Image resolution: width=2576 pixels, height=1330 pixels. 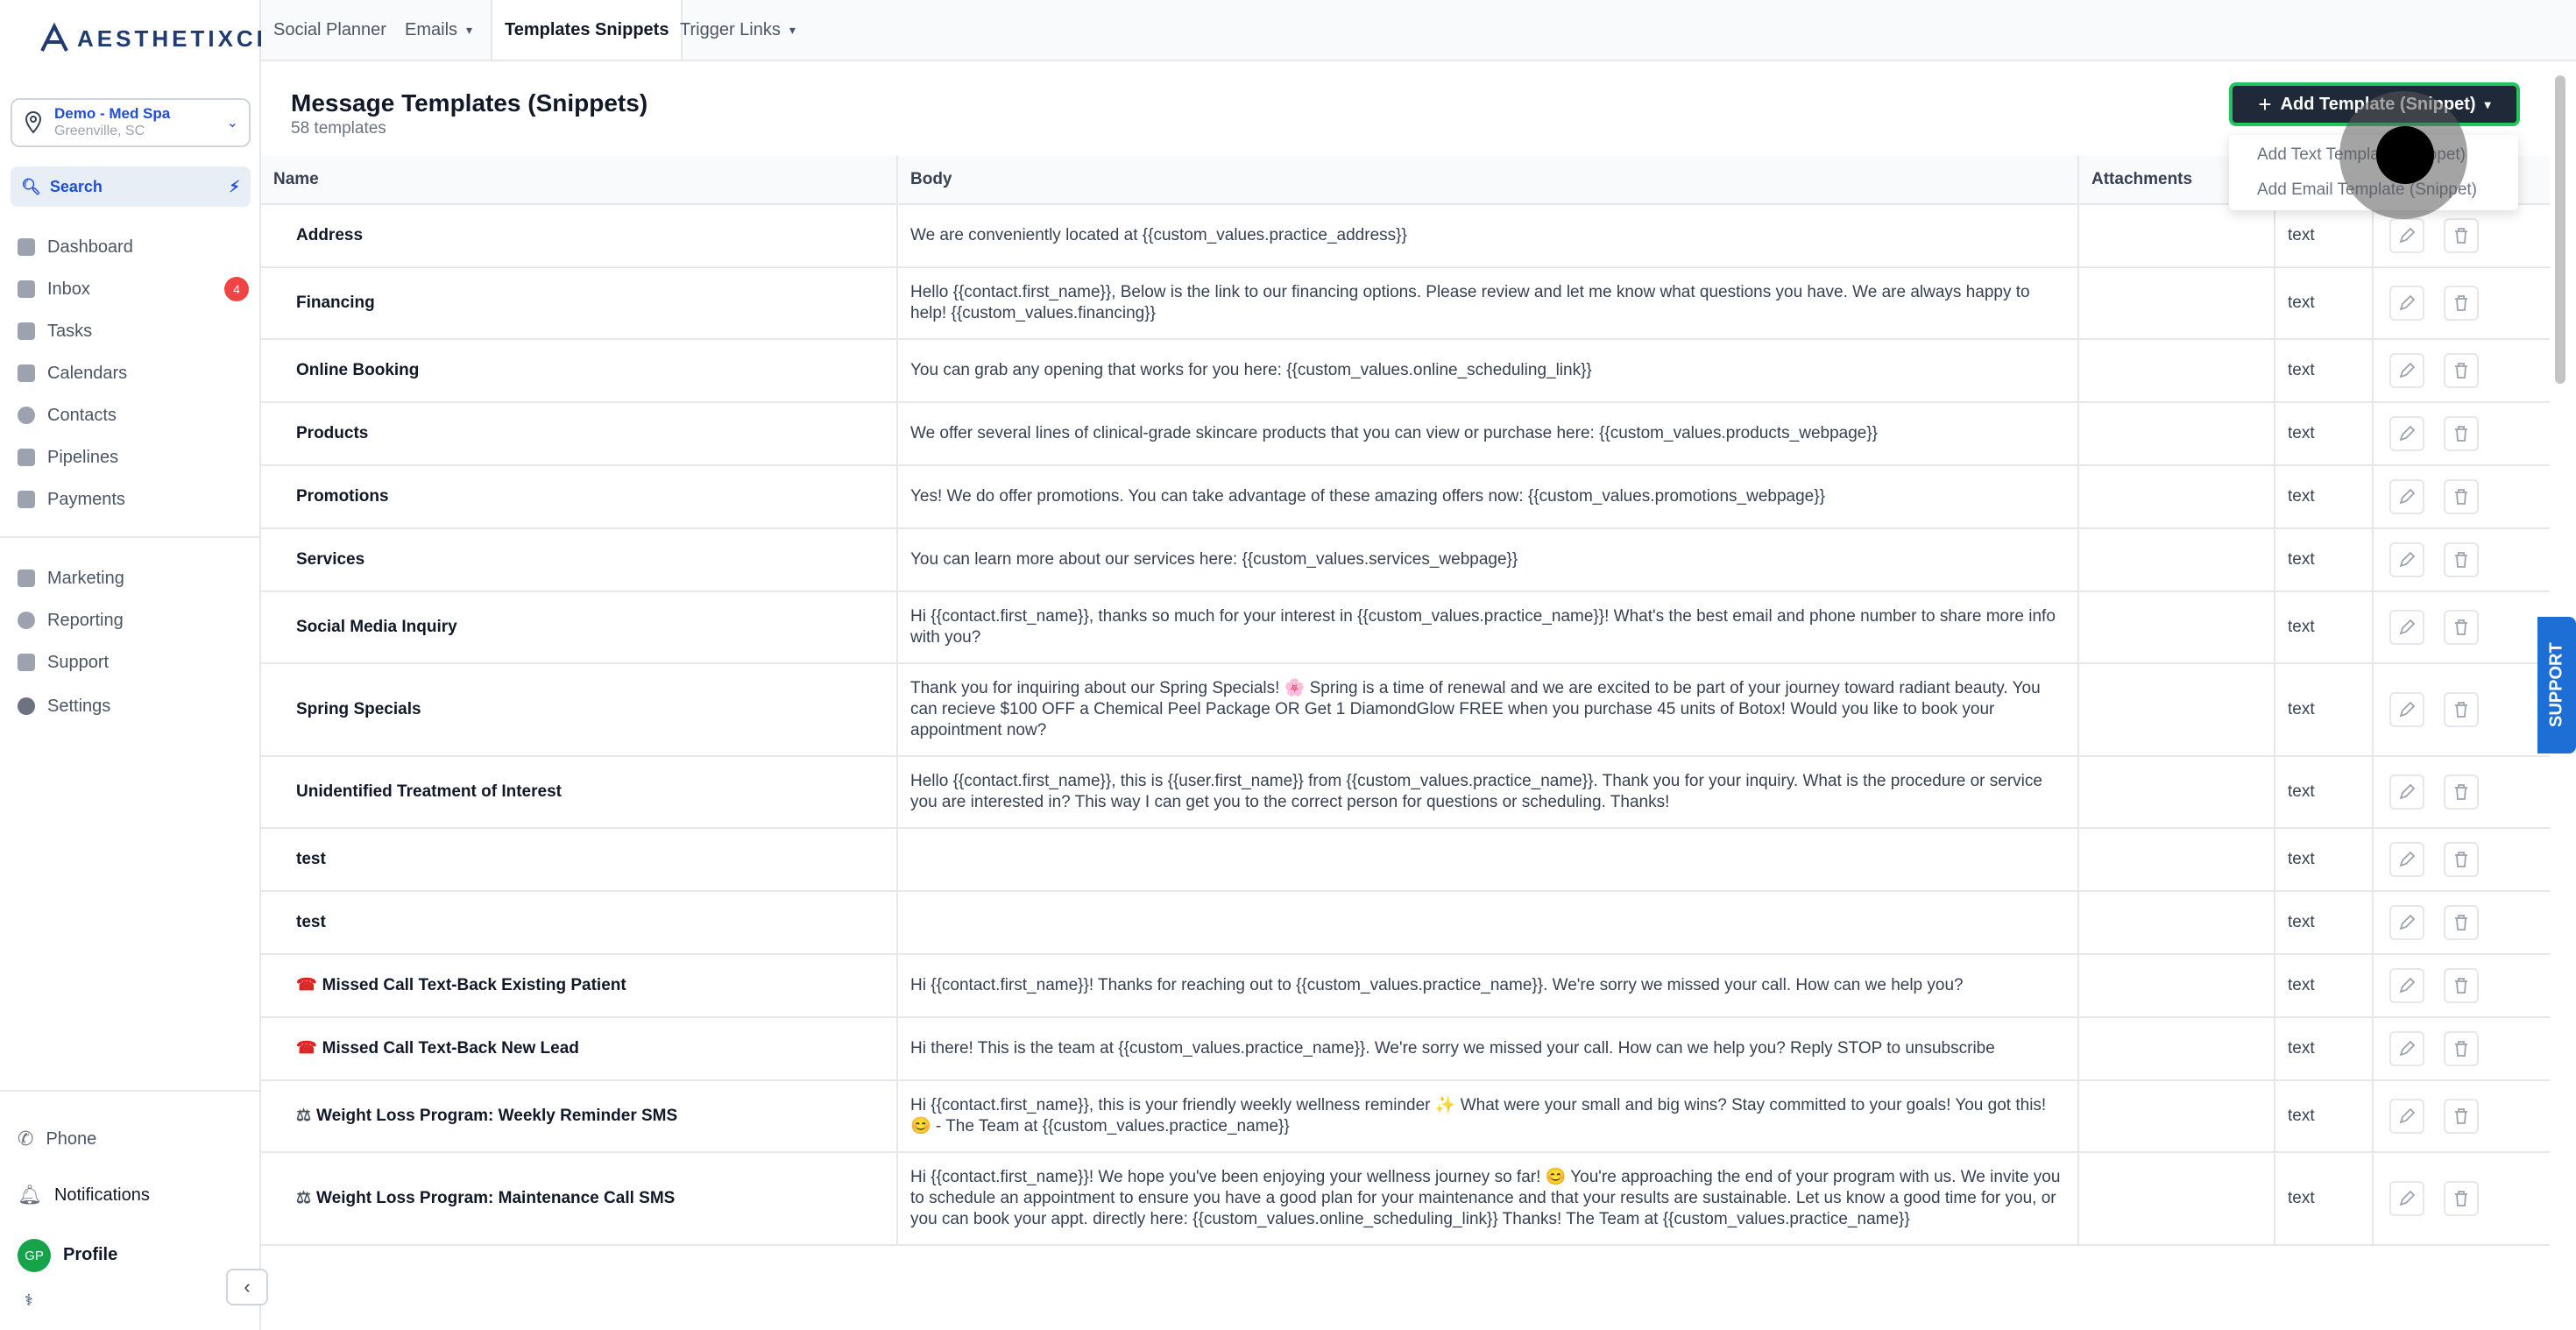 What do you see at coordinates (738, 30) in the screenshot?
I see `tab-trigger-links: Trigger Links ▾` at bounding box center [738, 30].